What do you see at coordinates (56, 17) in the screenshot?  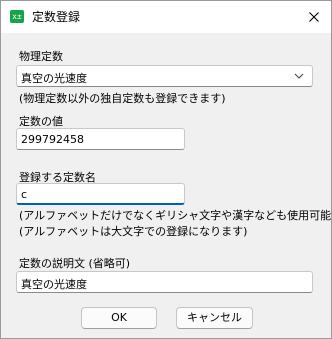 I see `window-title: 定数登録` at bounding box center [56, 17].